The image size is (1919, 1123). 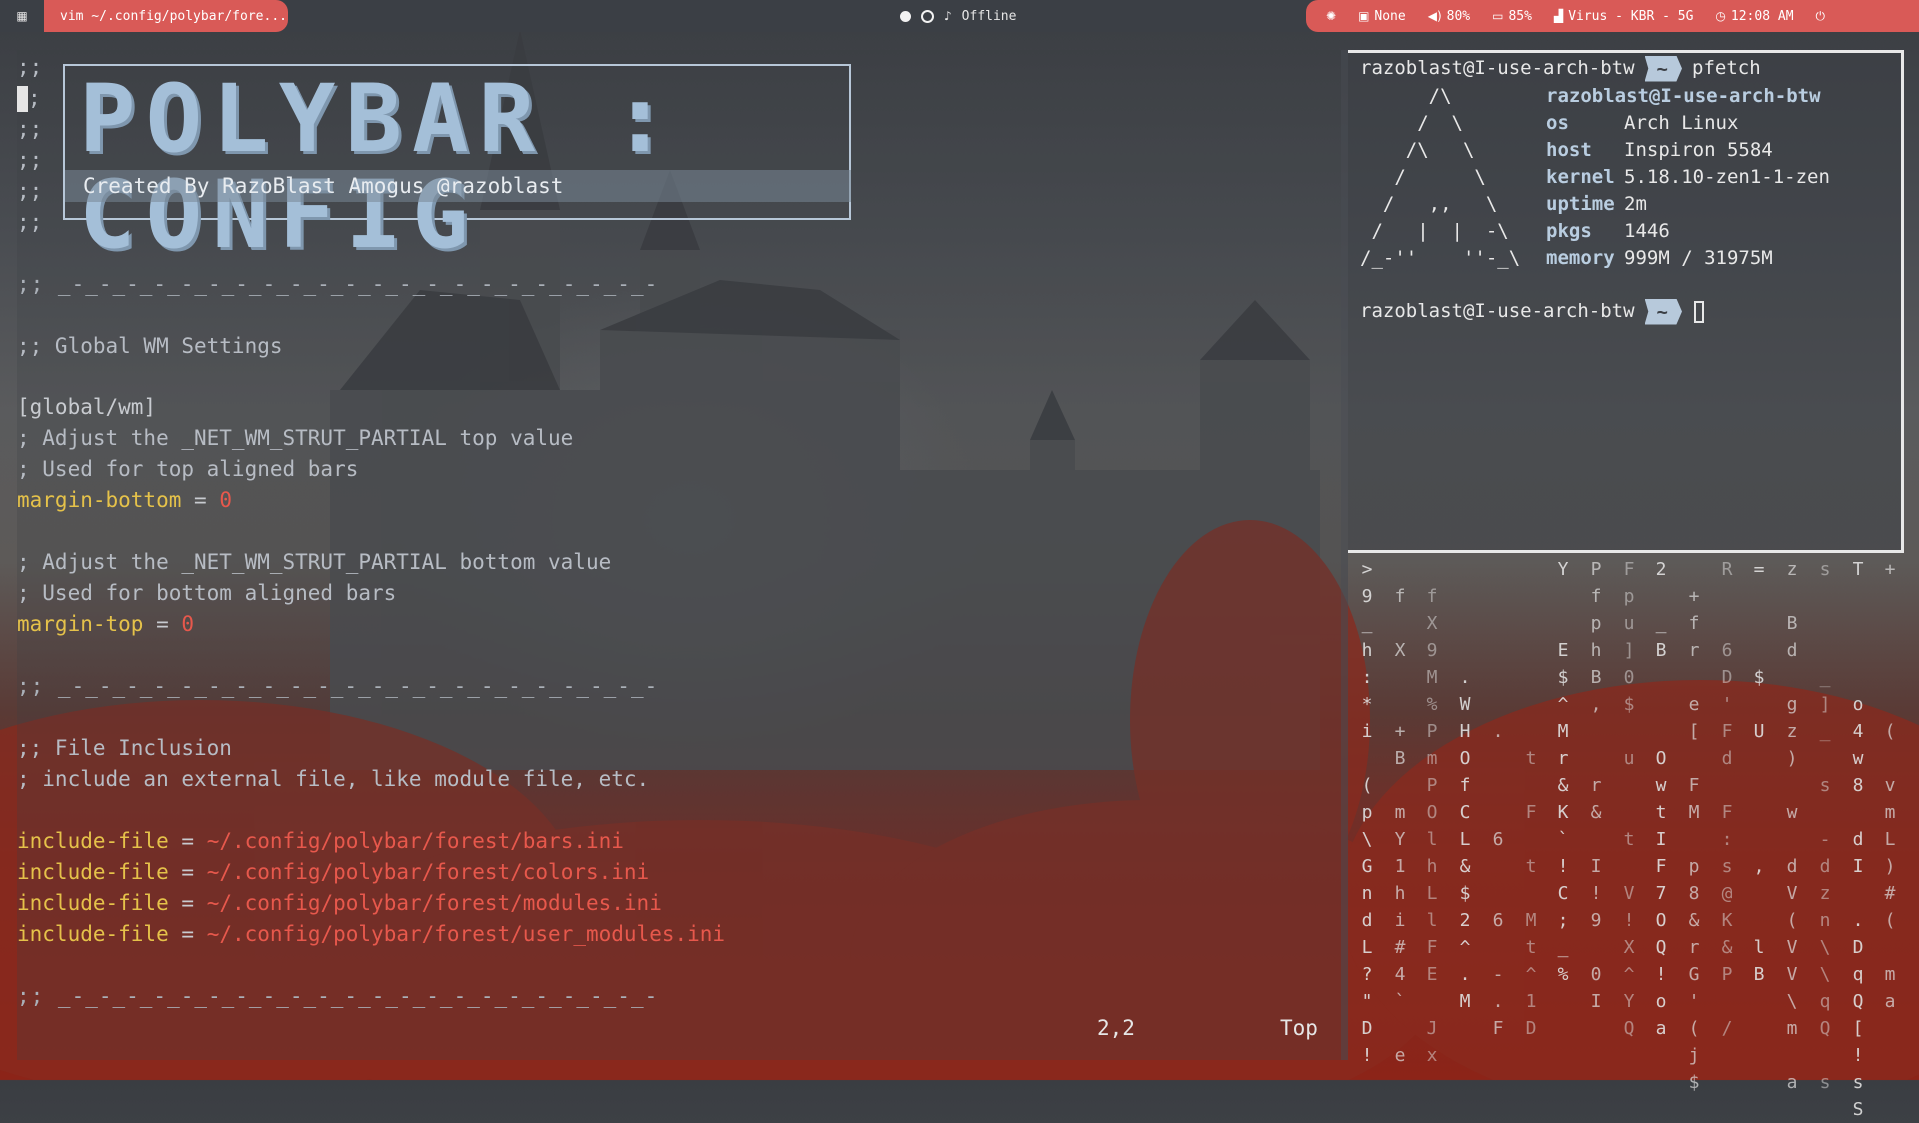 I want to click on scroll-position: Top, so click(x=1299, y=1028).